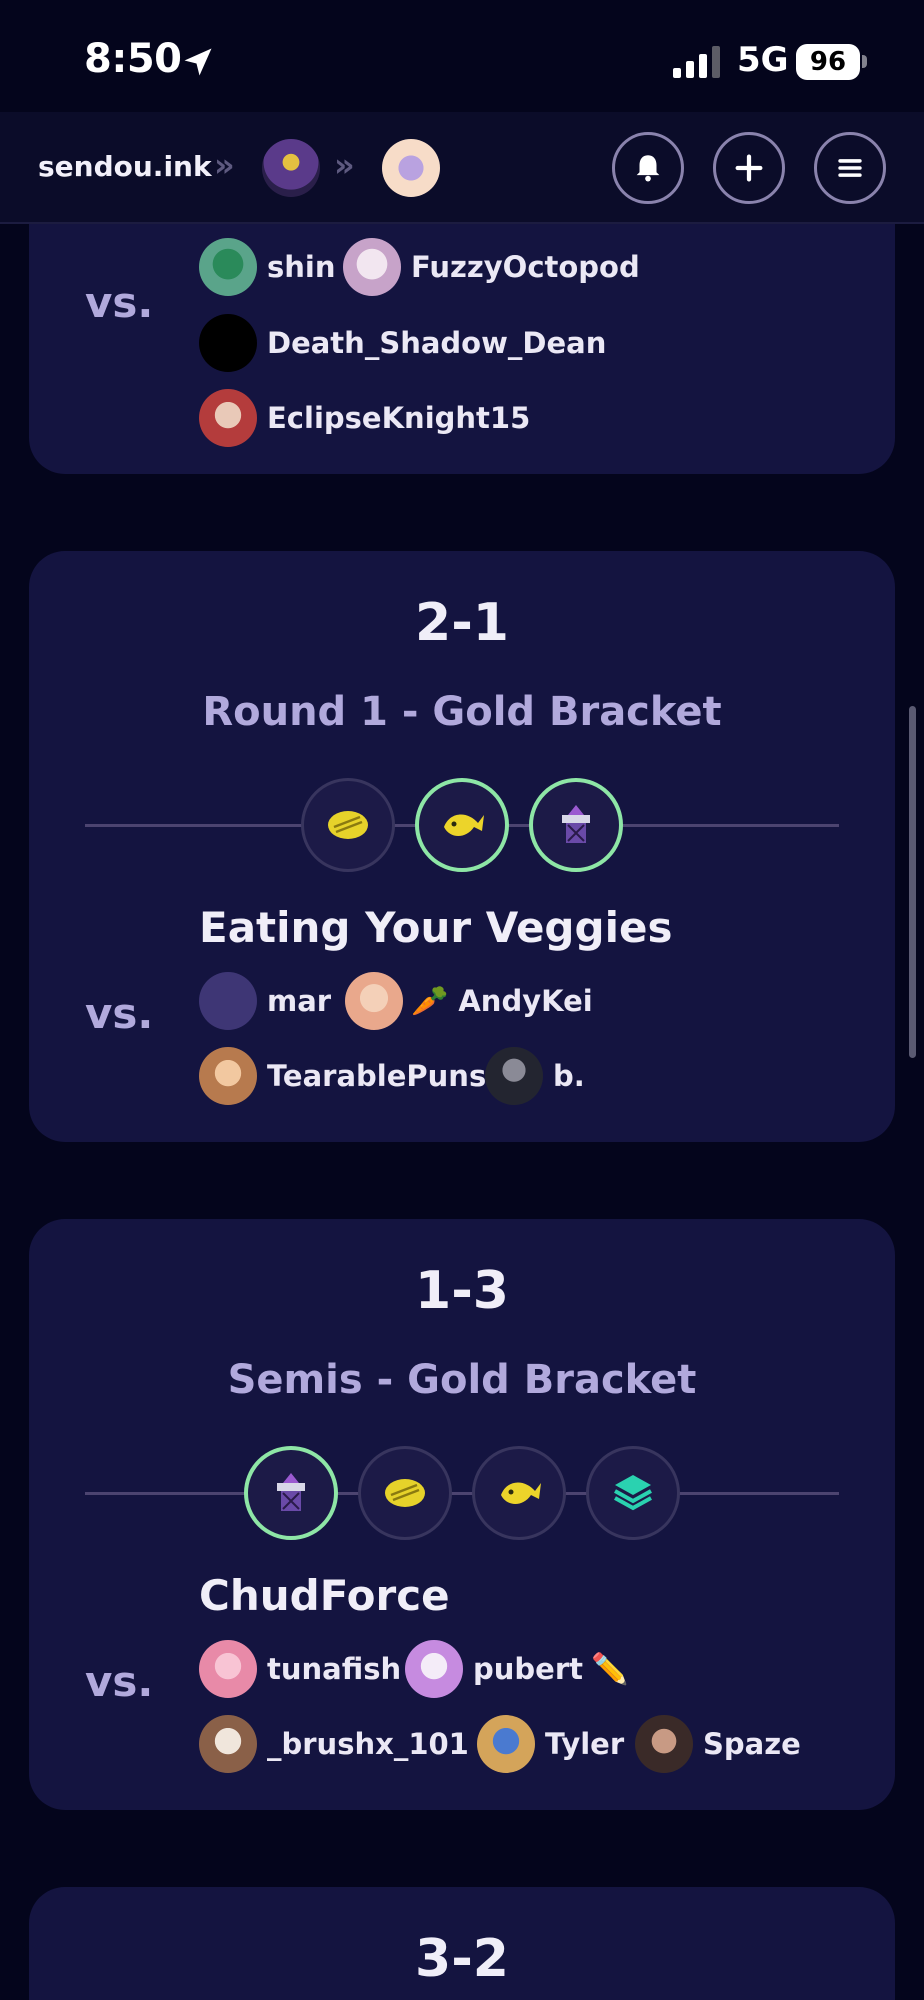 This screenshot has height=2000, width=924. I want to click on battery-icon: 96, so click(828, 62).